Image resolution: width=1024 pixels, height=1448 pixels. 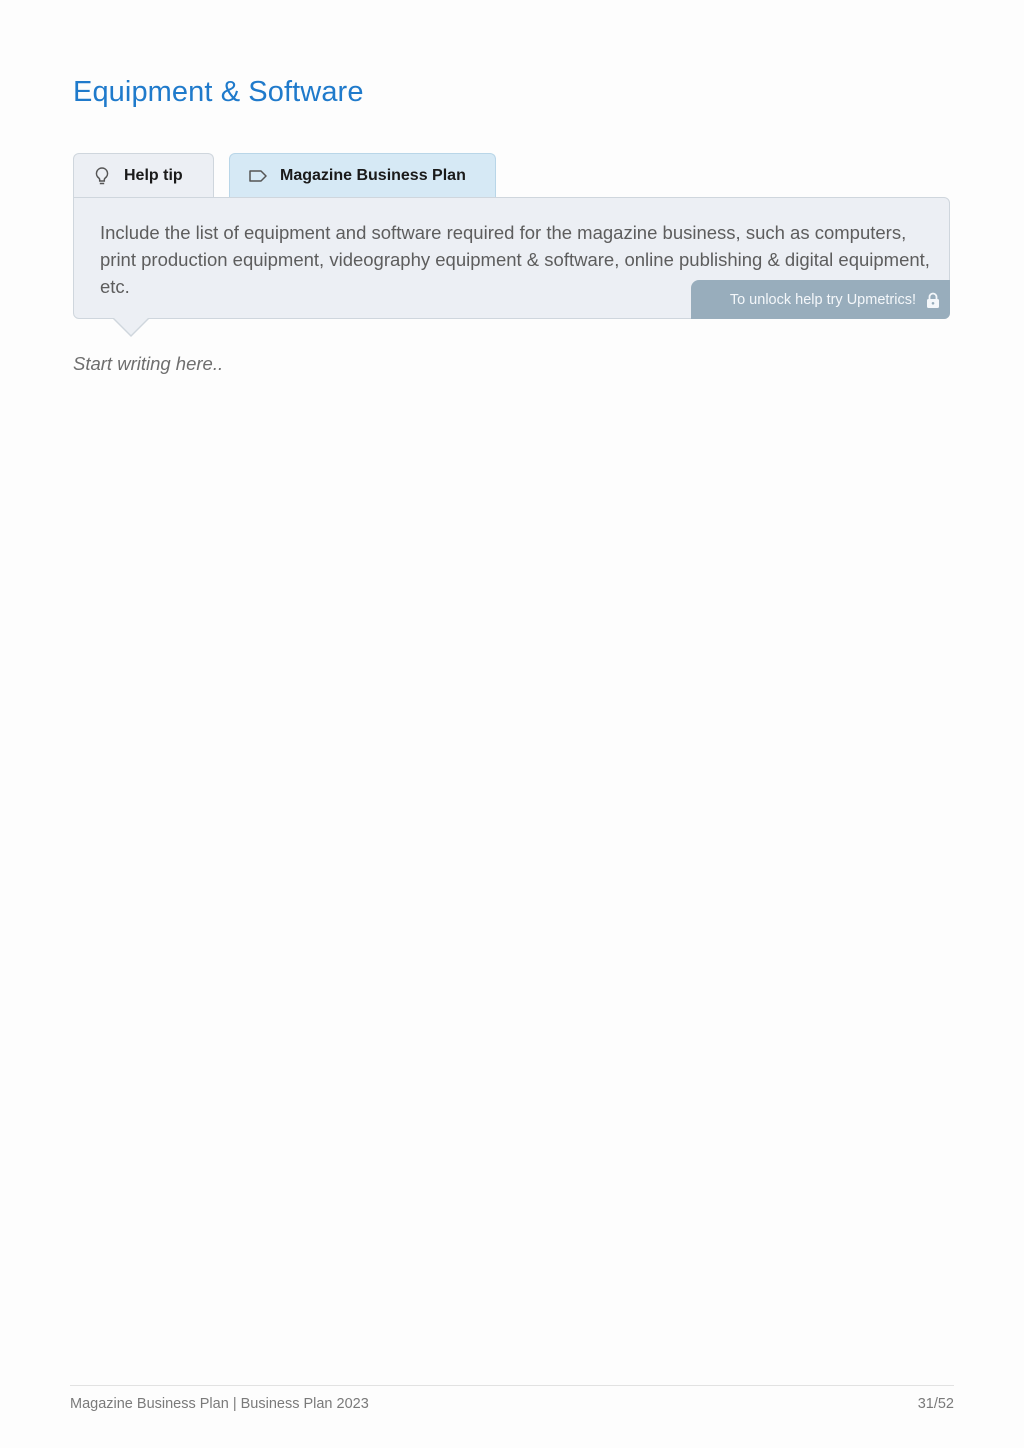 What do you see at coordinates (131, 326) in the screenshot?
I see `help-panel-pointer-fill` at bounding box center [131, 326].